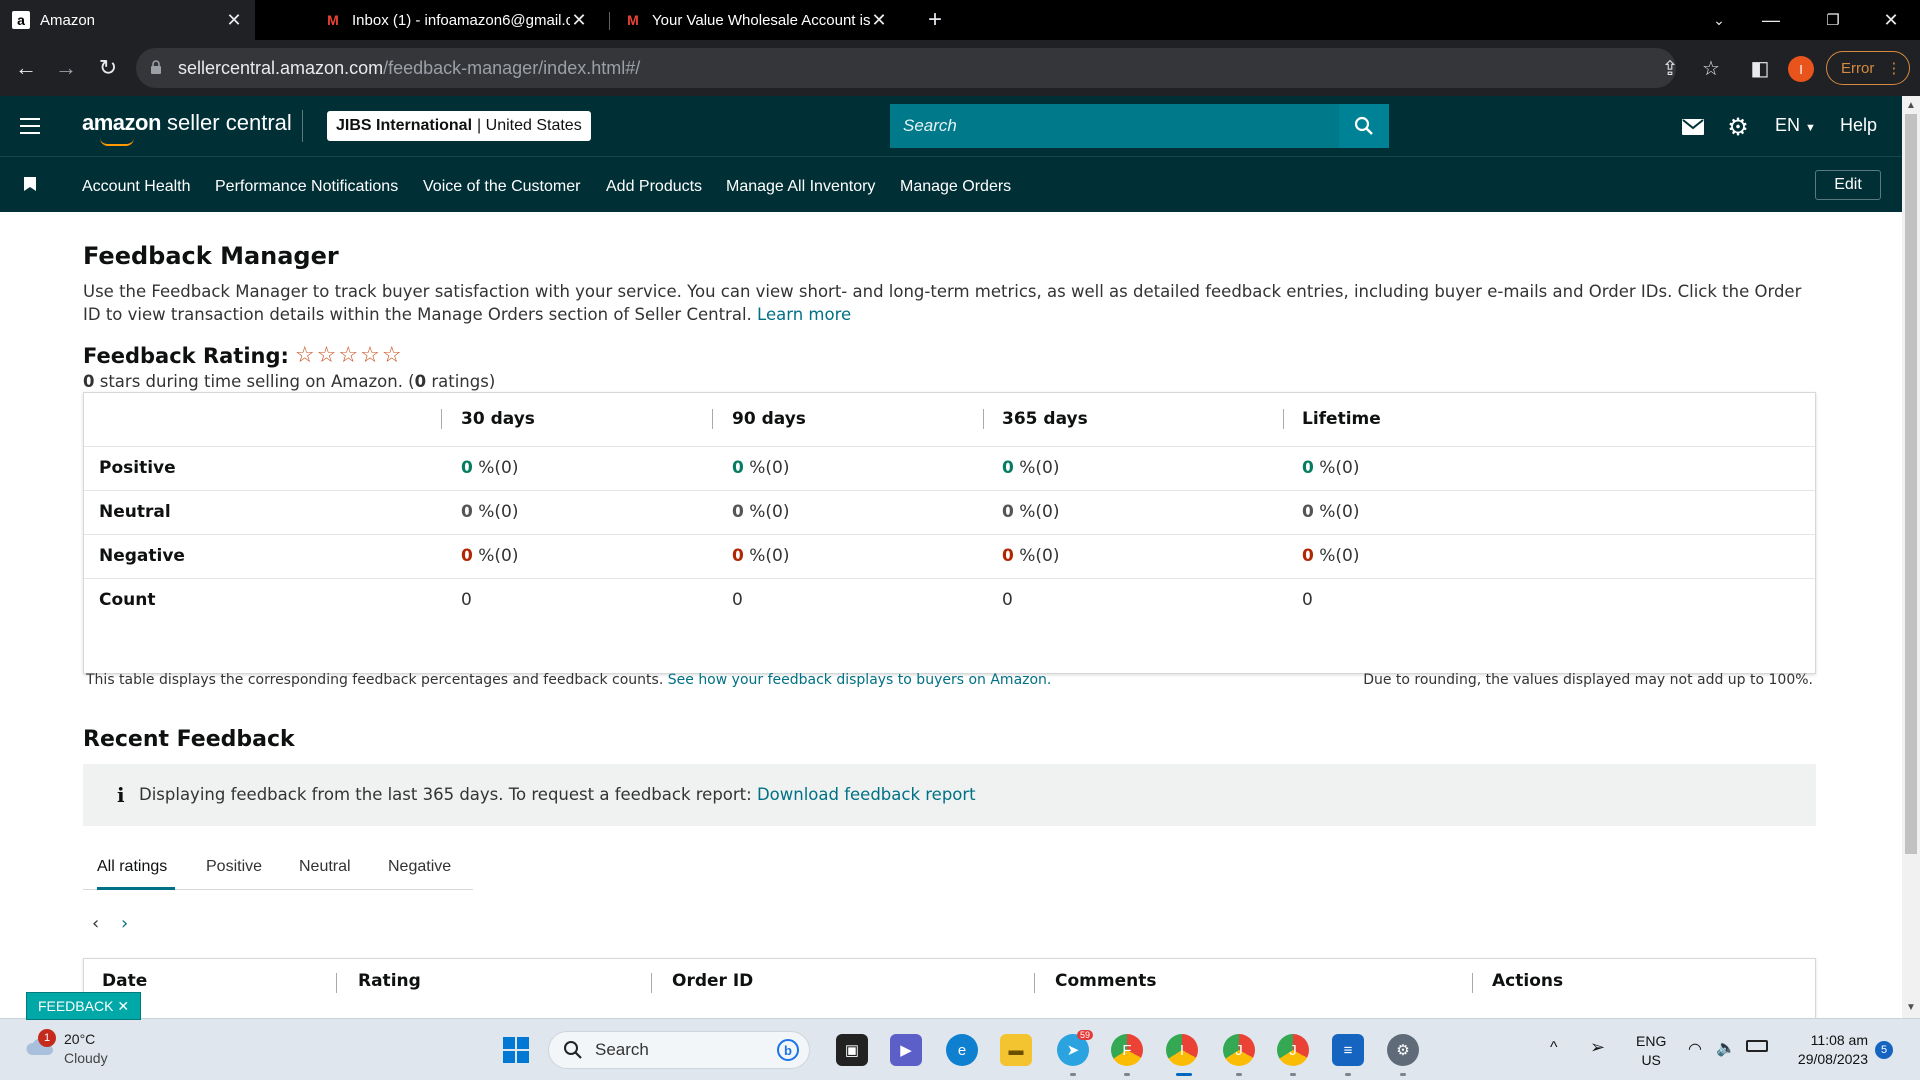 Image resolution: width=1920 pixels, height=1080 pixels. What do you see at coordinates (1858, 68) in the screenshot?
I see `error-label: Error` at bounding box center [1858, 68].